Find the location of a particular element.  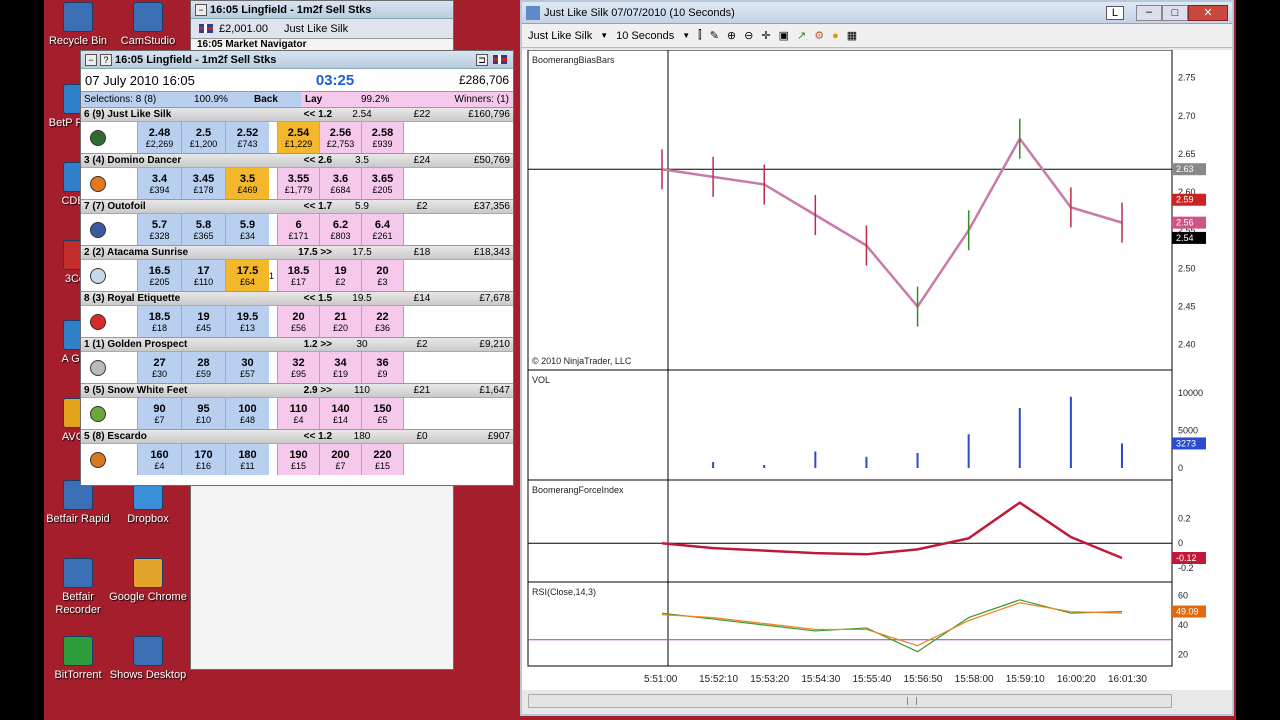

back-price-cell: 19.5 £13 is located at coordinates (247, 321).